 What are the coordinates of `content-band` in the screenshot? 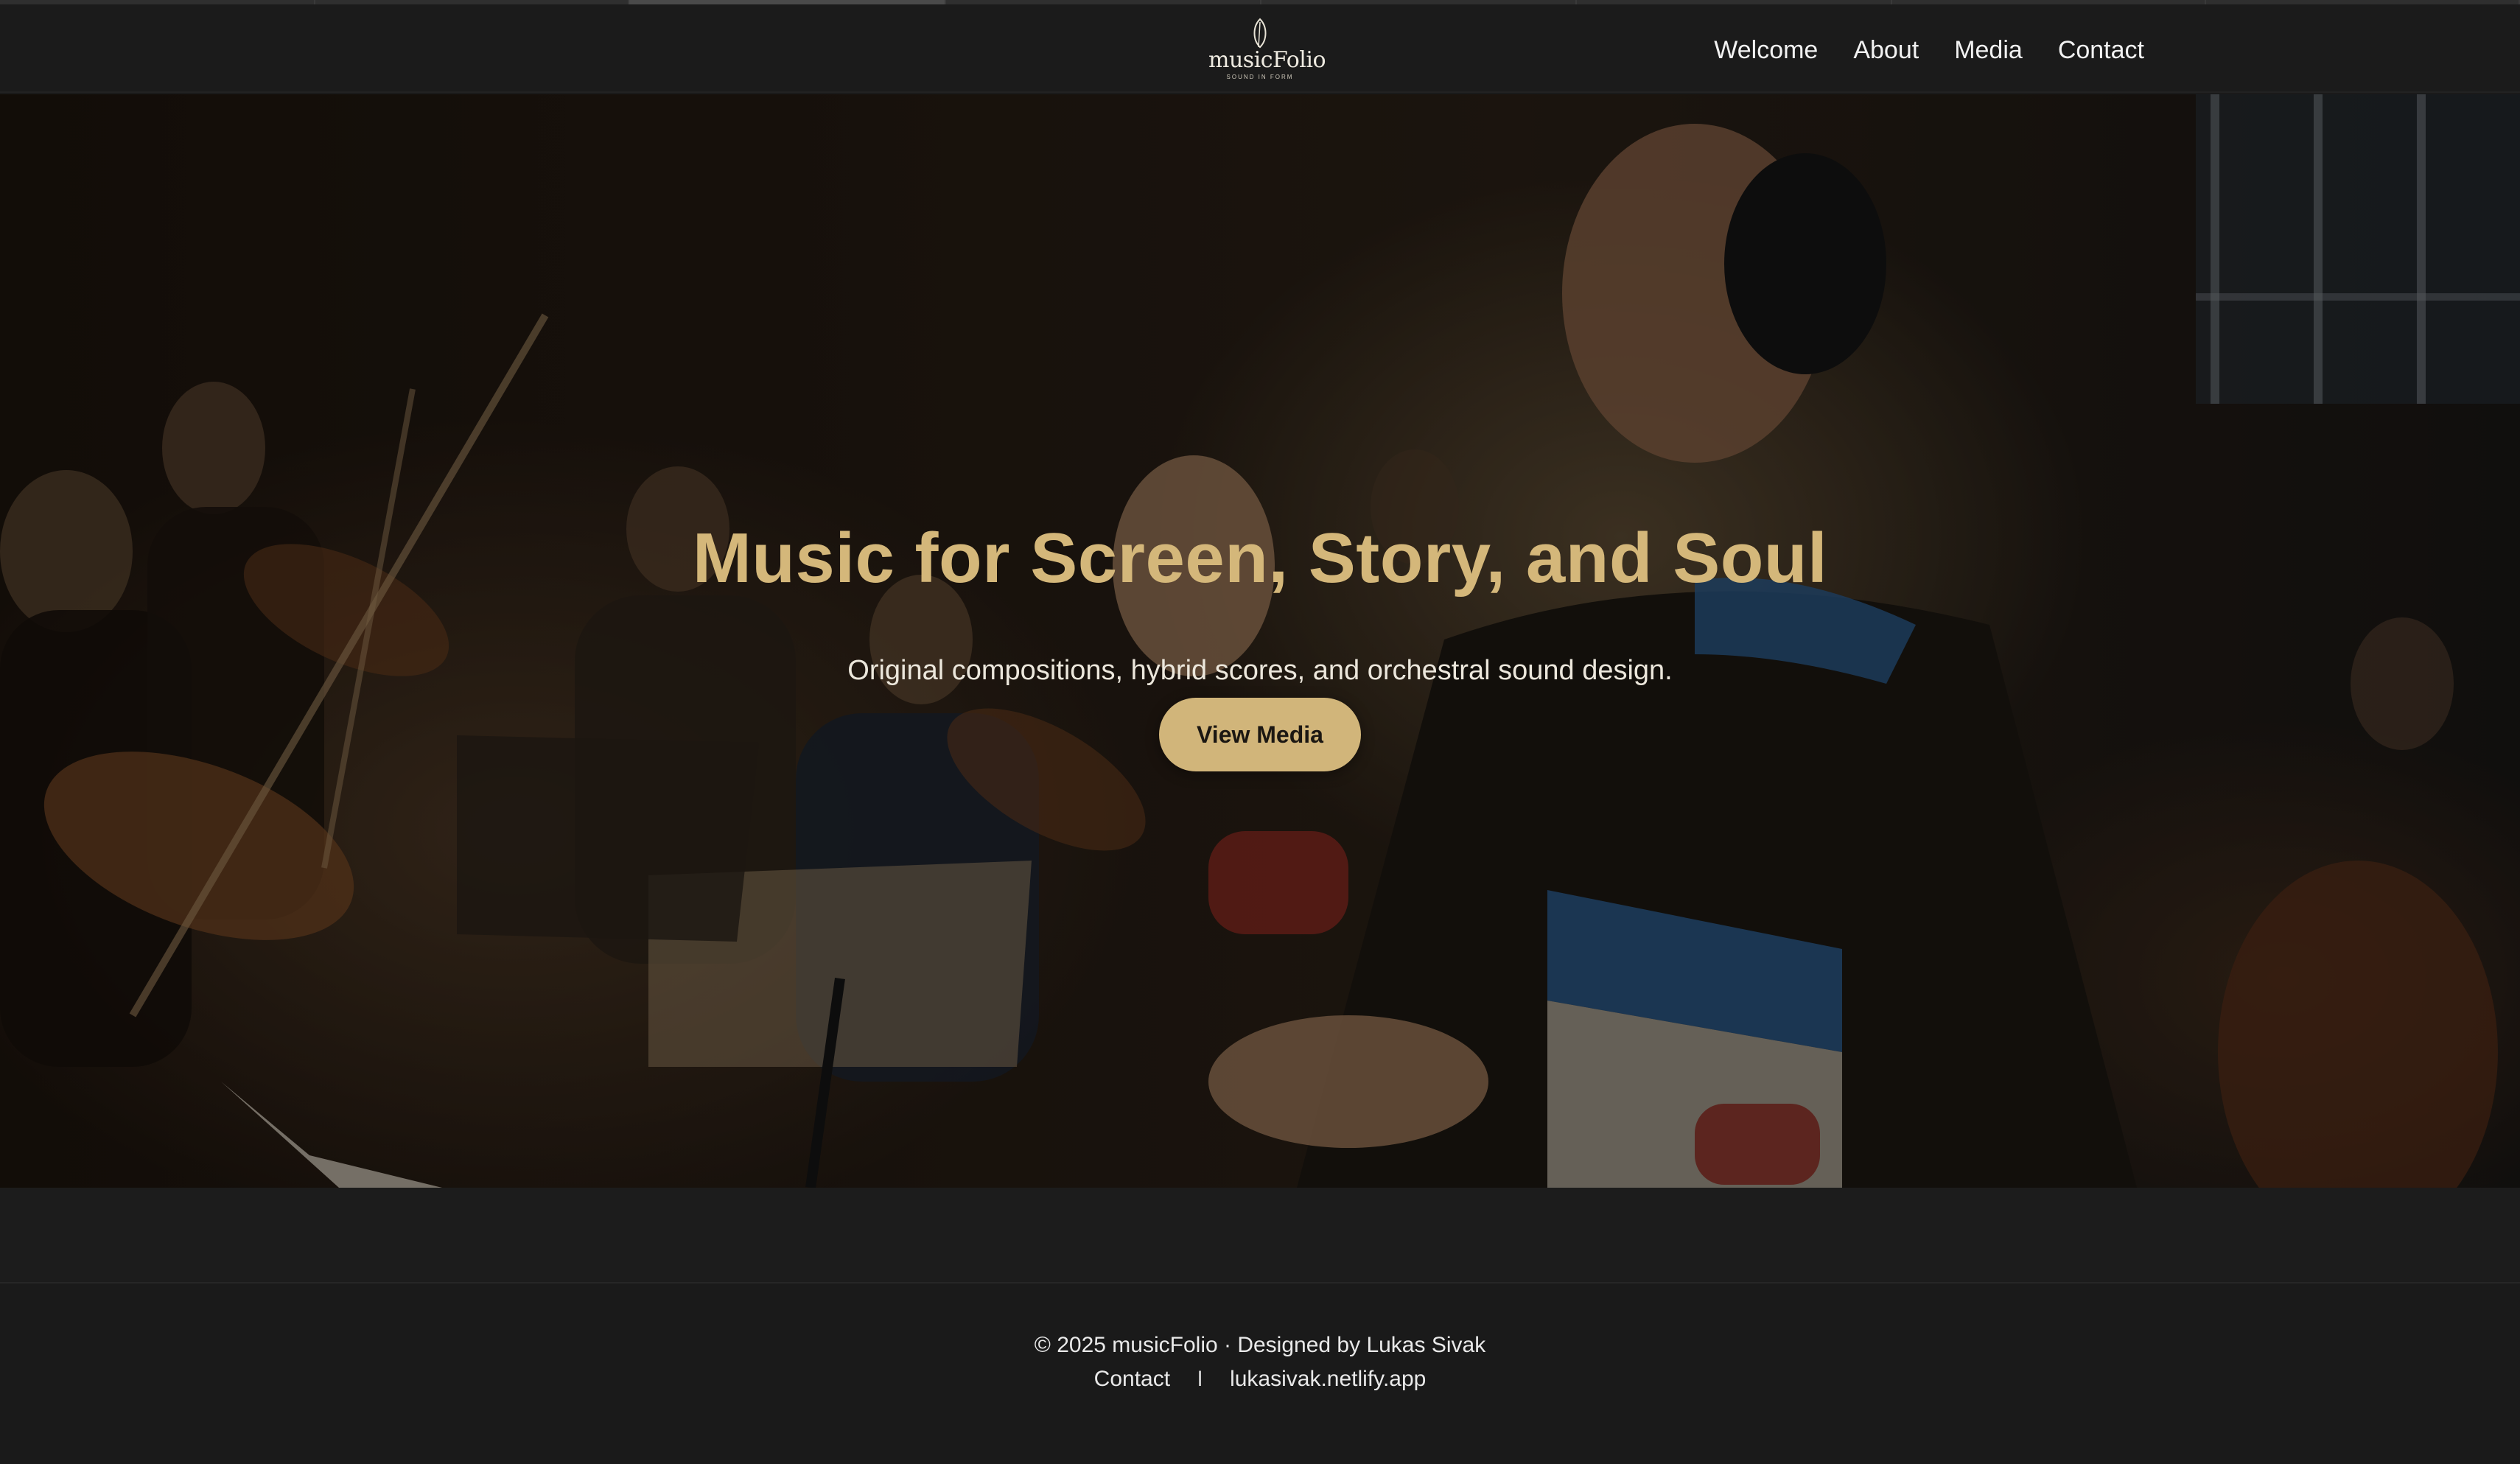 It's located at (1260, 1235).